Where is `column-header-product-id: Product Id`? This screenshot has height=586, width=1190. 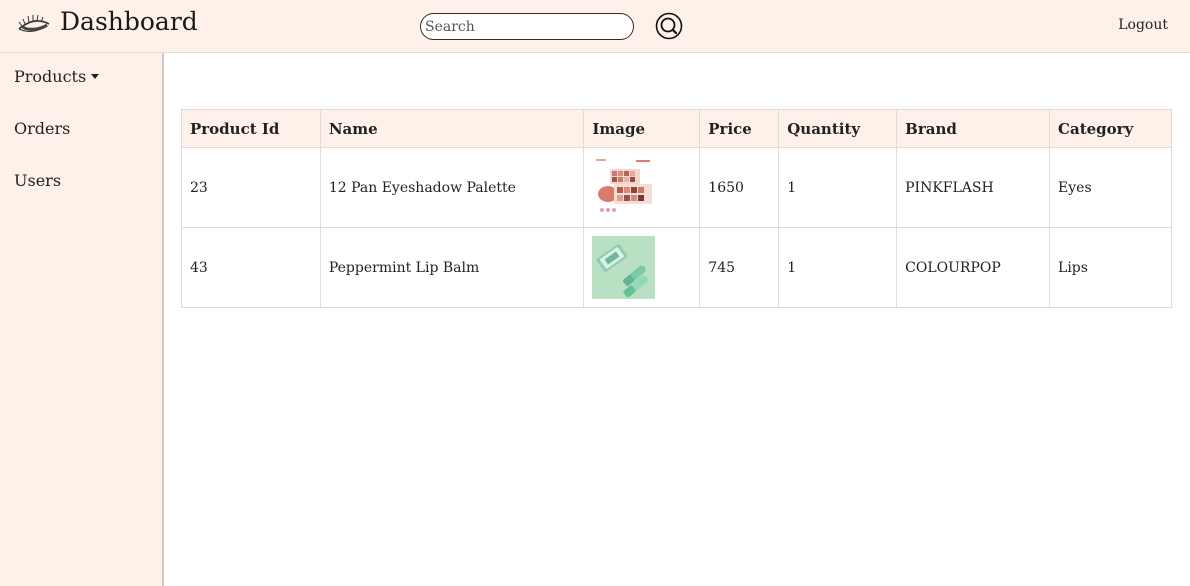 column-header-product-id: Product Id is located at coordinates (251, 128).